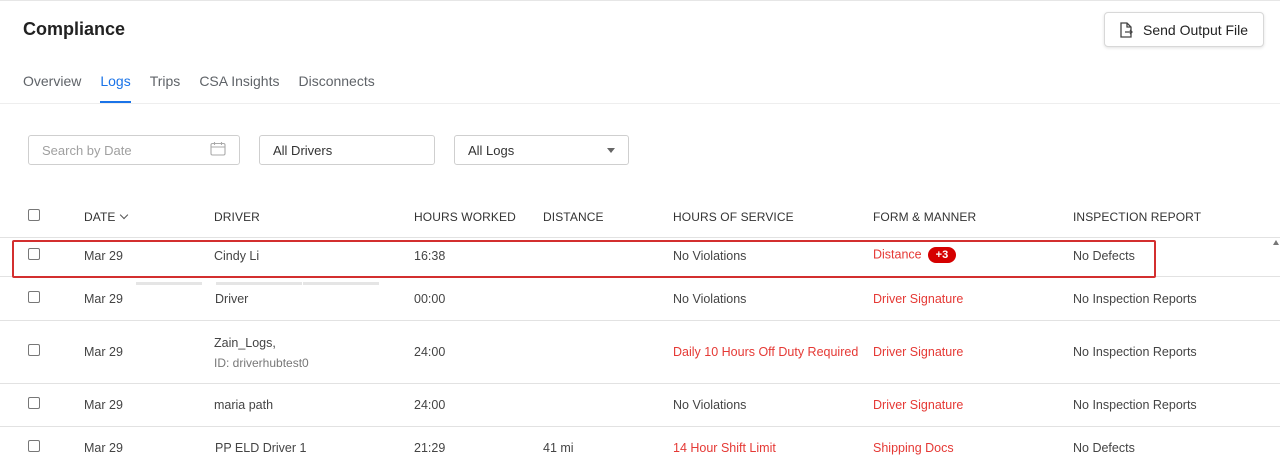 Image resolution: width=1280 pixels, height=469 pixels. I want to click on logs-filter-value: All Logs, so click(491, 150).